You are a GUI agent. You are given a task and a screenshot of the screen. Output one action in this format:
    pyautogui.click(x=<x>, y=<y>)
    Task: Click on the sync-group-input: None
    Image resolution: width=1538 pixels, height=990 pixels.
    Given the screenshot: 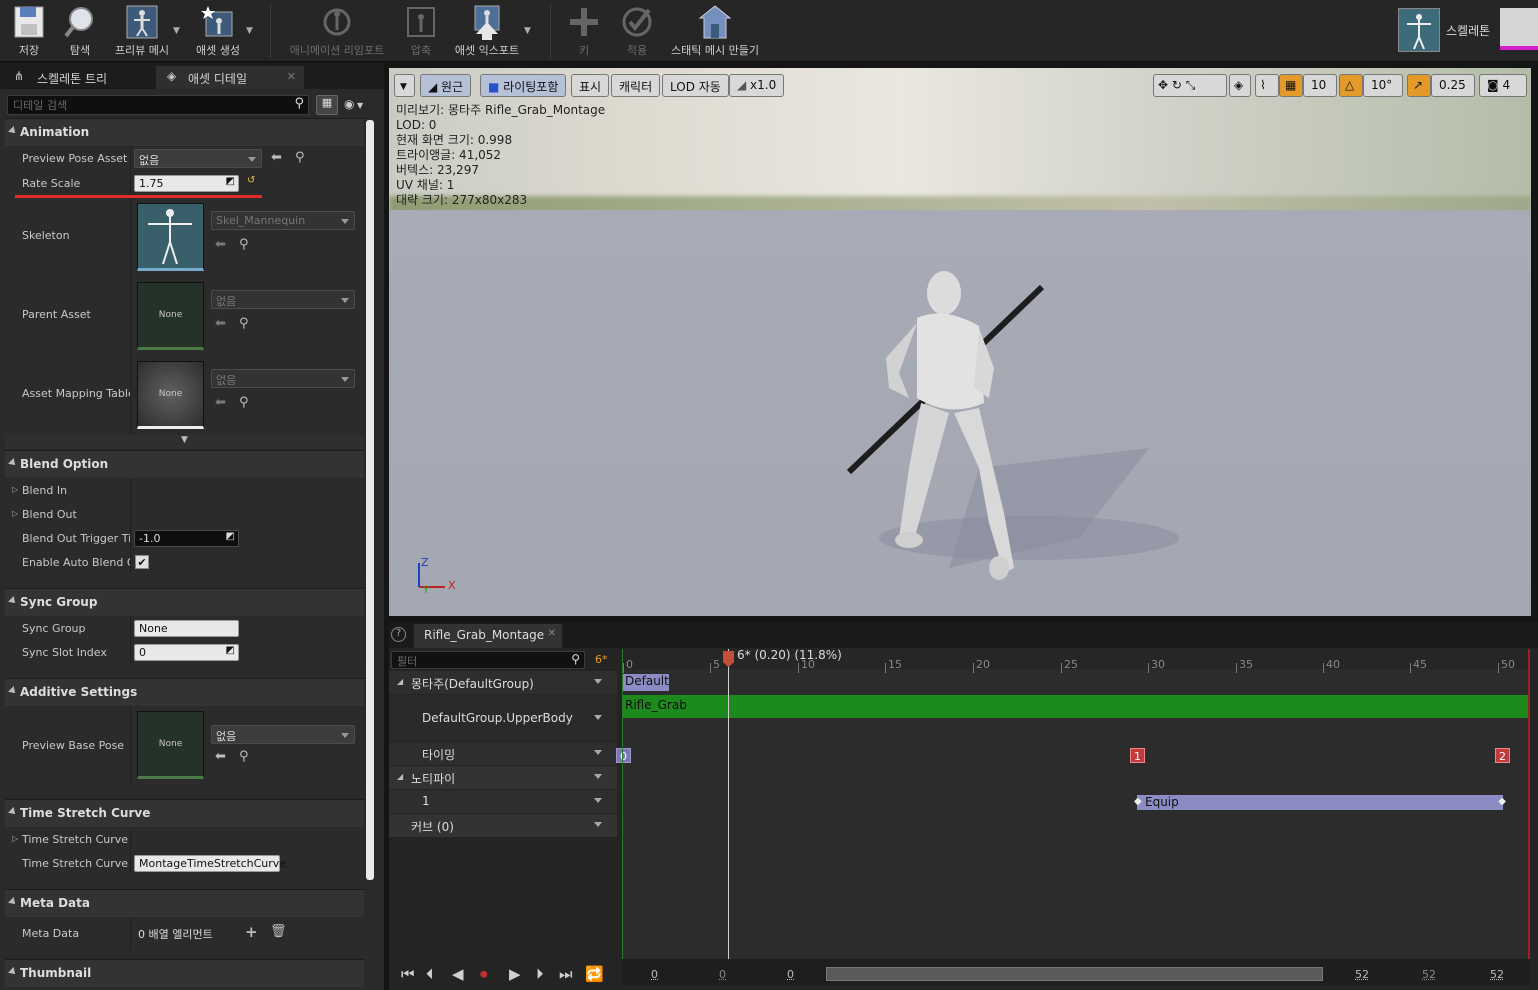 What is the action you would take?
    pyautogui.click(x=186, y=628)
    